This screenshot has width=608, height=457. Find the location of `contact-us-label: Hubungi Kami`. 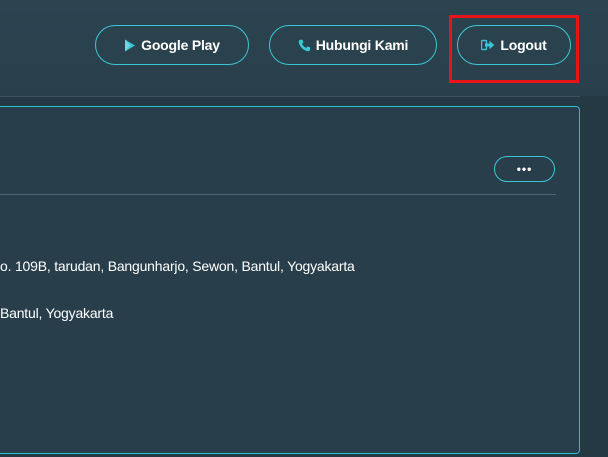

contact-us-label: Hubungi Kami is located at coordinates (362, 45).